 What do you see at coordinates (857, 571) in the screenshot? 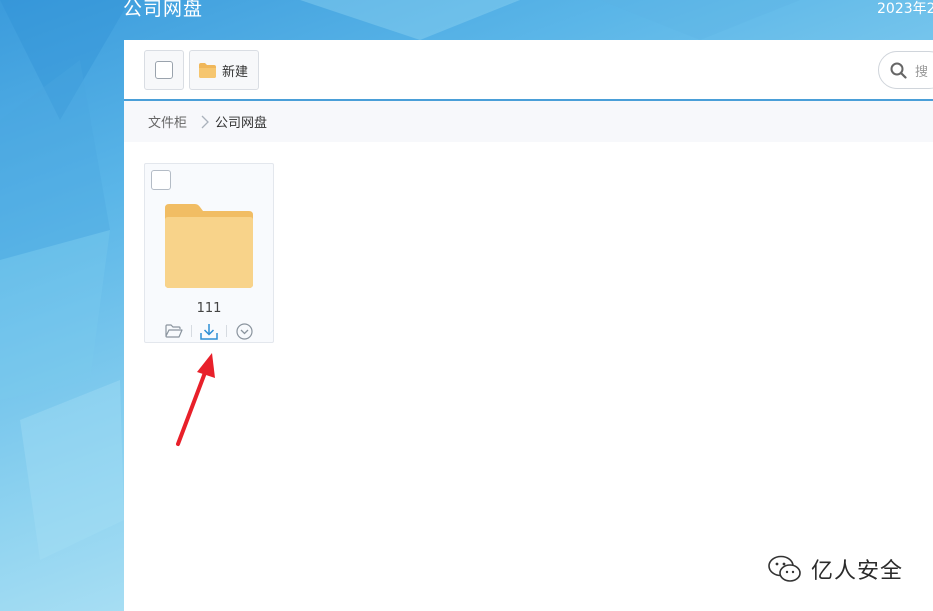
I see `watermark-text: 亿人安全` at bounding box center [857, 571].